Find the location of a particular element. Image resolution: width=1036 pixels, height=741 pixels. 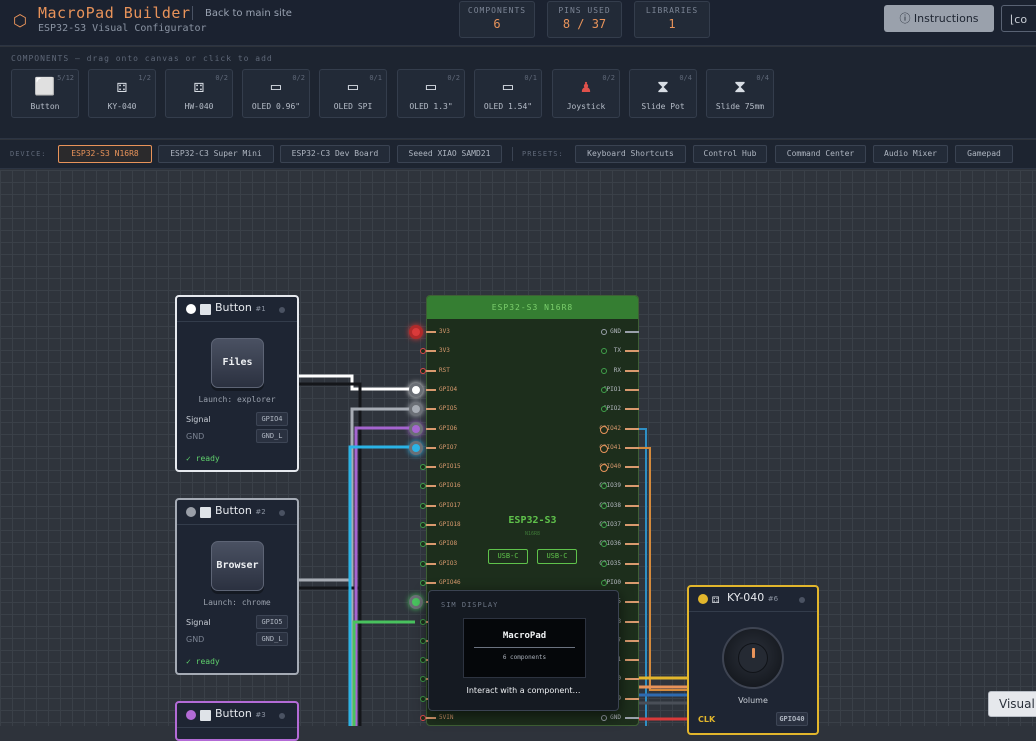

clk-pin-select: GPIO40 is located at coordinates (792, 719).